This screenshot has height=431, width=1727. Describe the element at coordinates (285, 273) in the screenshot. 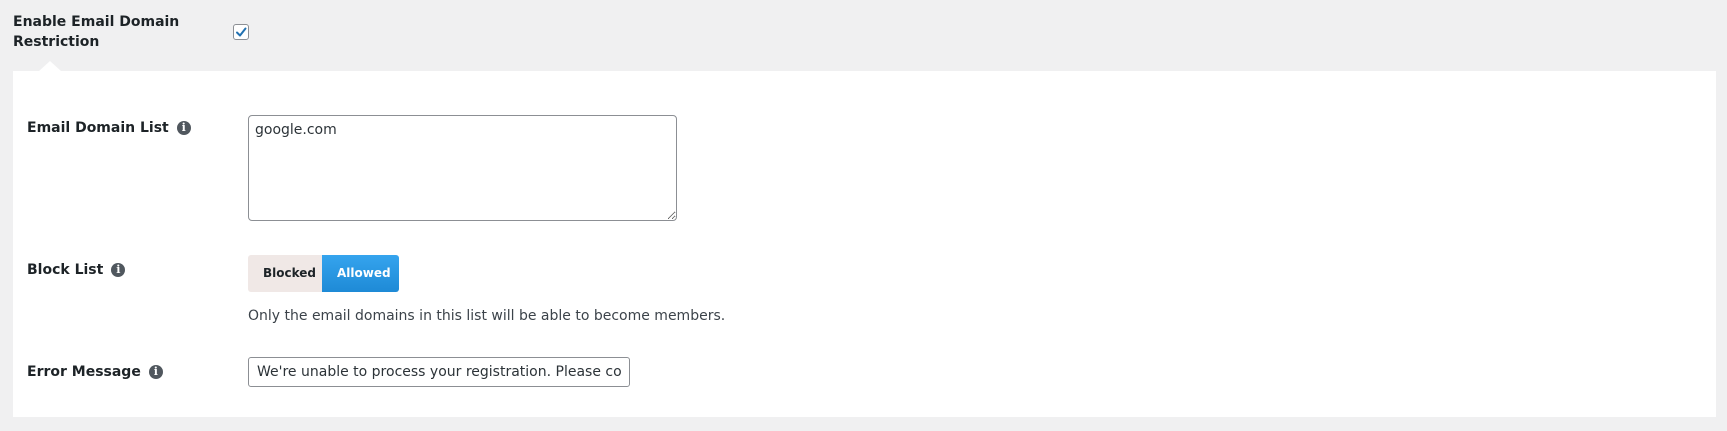

I see `blocked-option-button: Blocked` at that location.